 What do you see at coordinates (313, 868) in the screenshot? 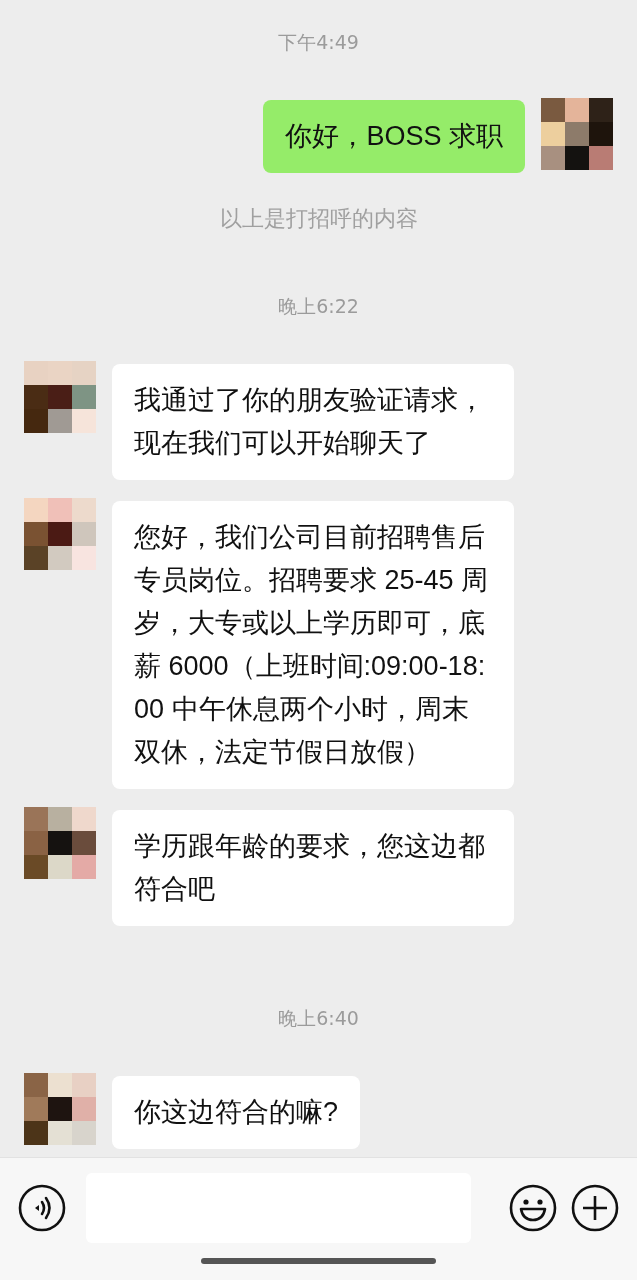
I see `received-message-bubble: 学历跟年龄的要求，您这边都符合吧` at bounding box center [313, 868].